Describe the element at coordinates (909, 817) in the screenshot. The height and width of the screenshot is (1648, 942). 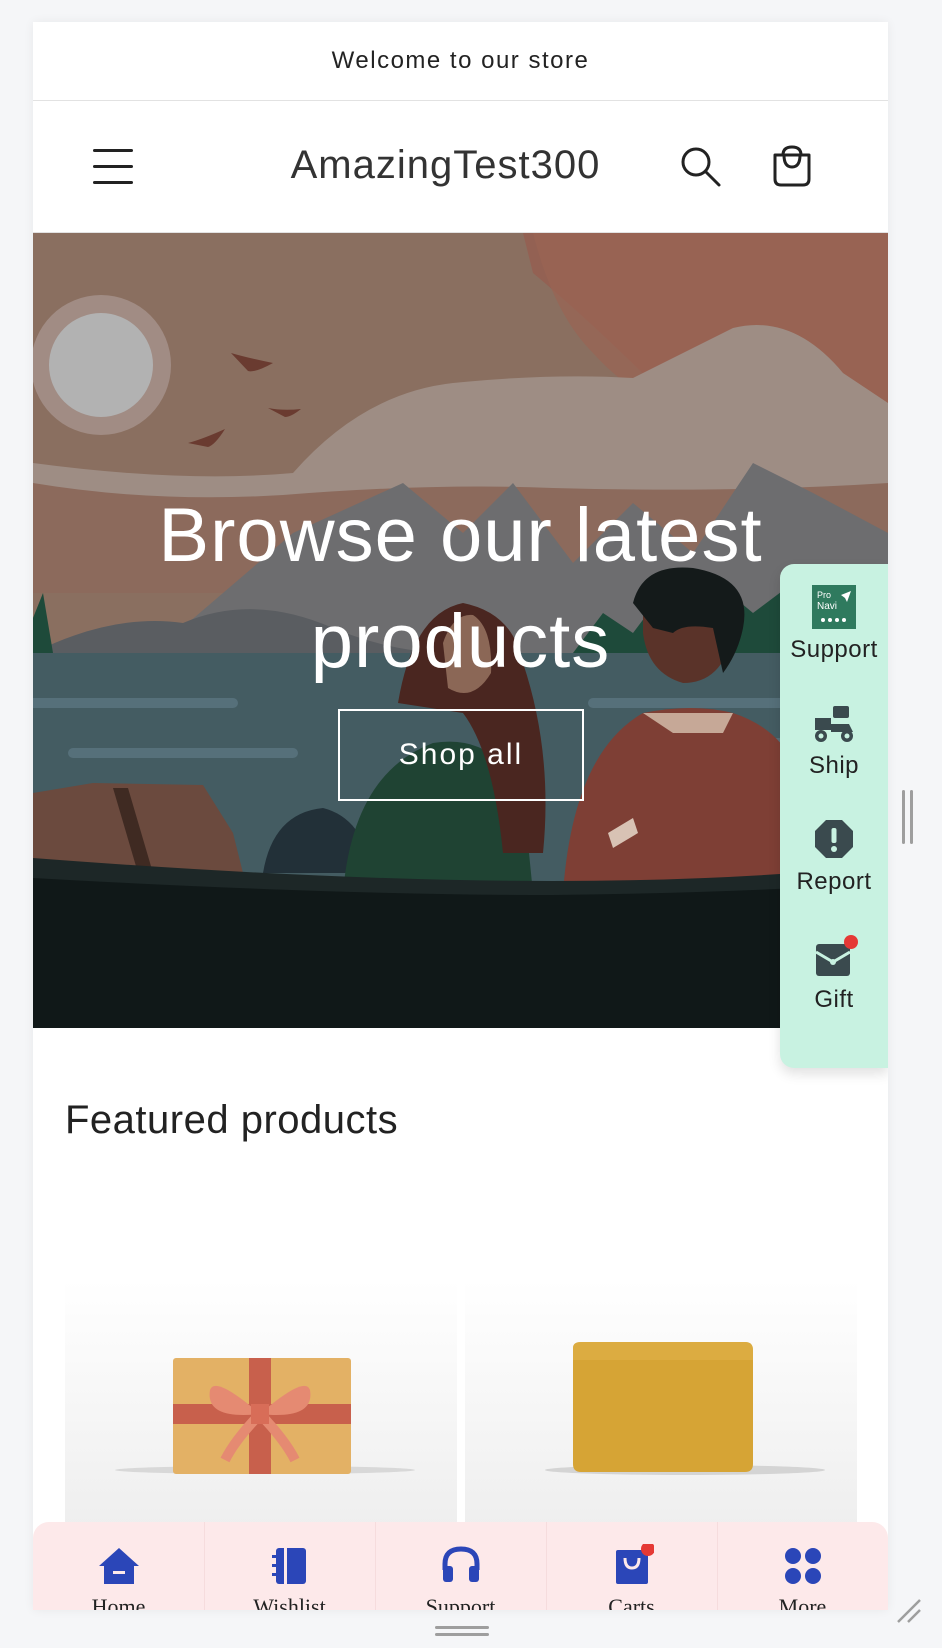
I see `side-resize-handle` at that location.